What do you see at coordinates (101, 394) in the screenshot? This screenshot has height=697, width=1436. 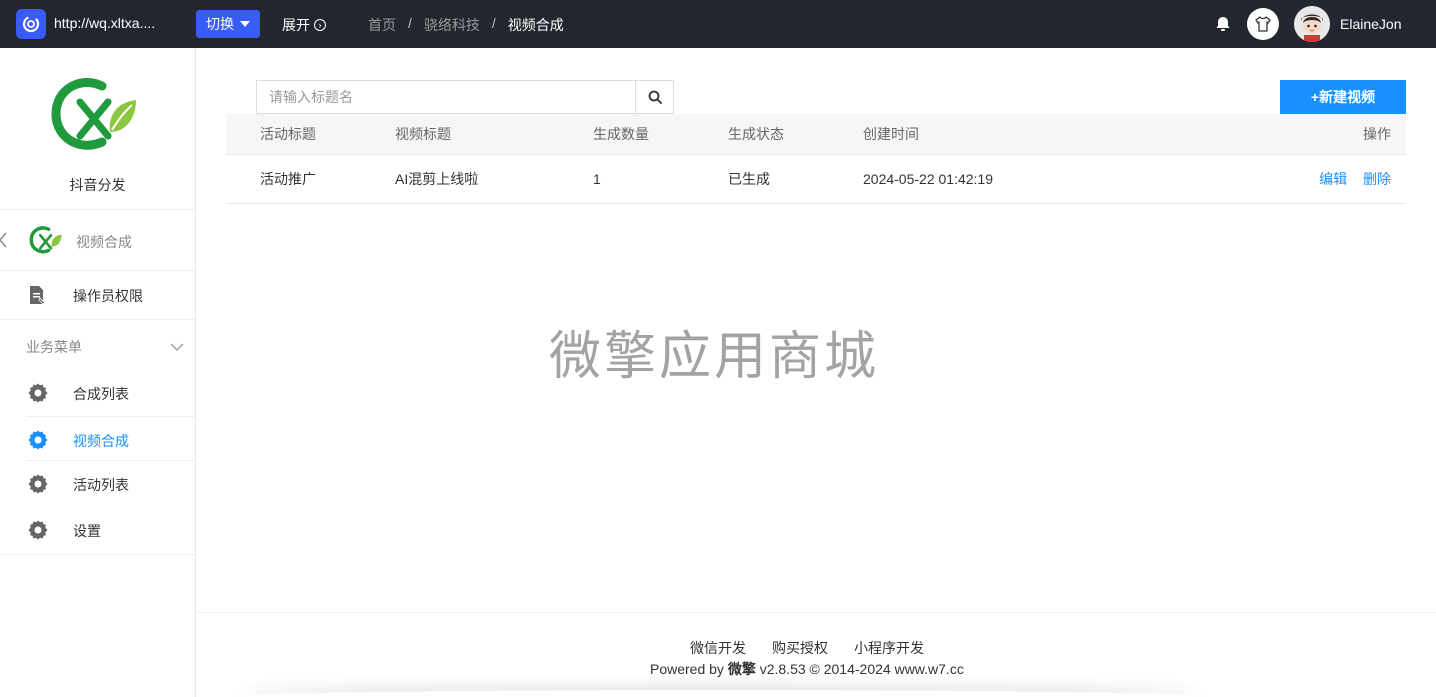 I see `sidebar-item-label: 合成列表` at bounding box center [101, 394].